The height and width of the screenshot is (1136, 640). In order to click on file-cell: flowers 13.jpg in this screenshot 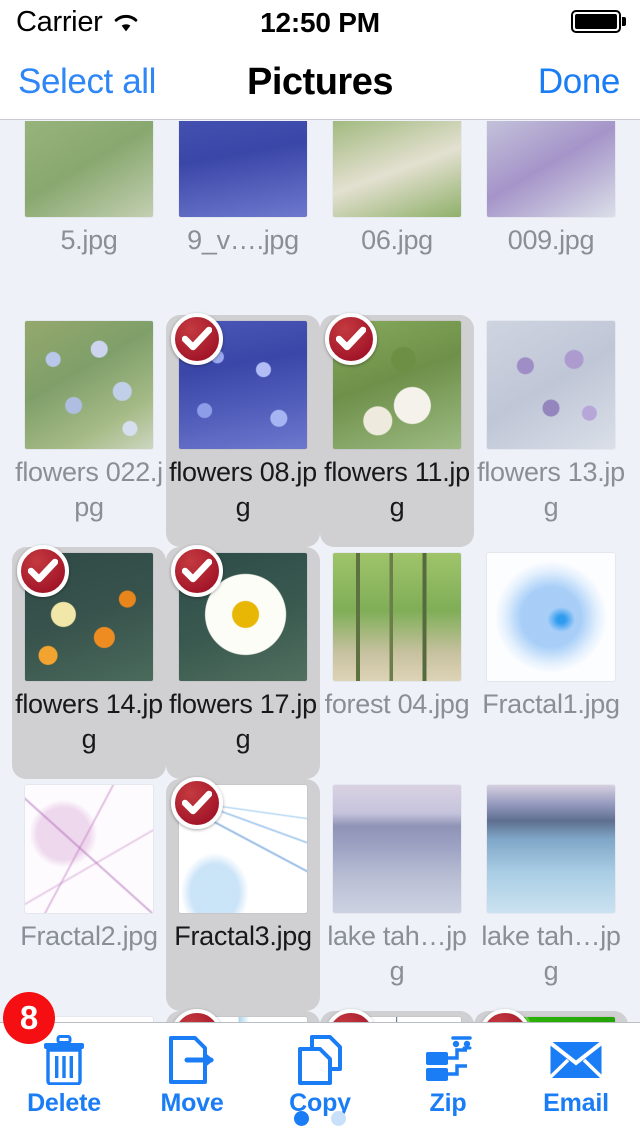, I will do `click(551, 431)`.